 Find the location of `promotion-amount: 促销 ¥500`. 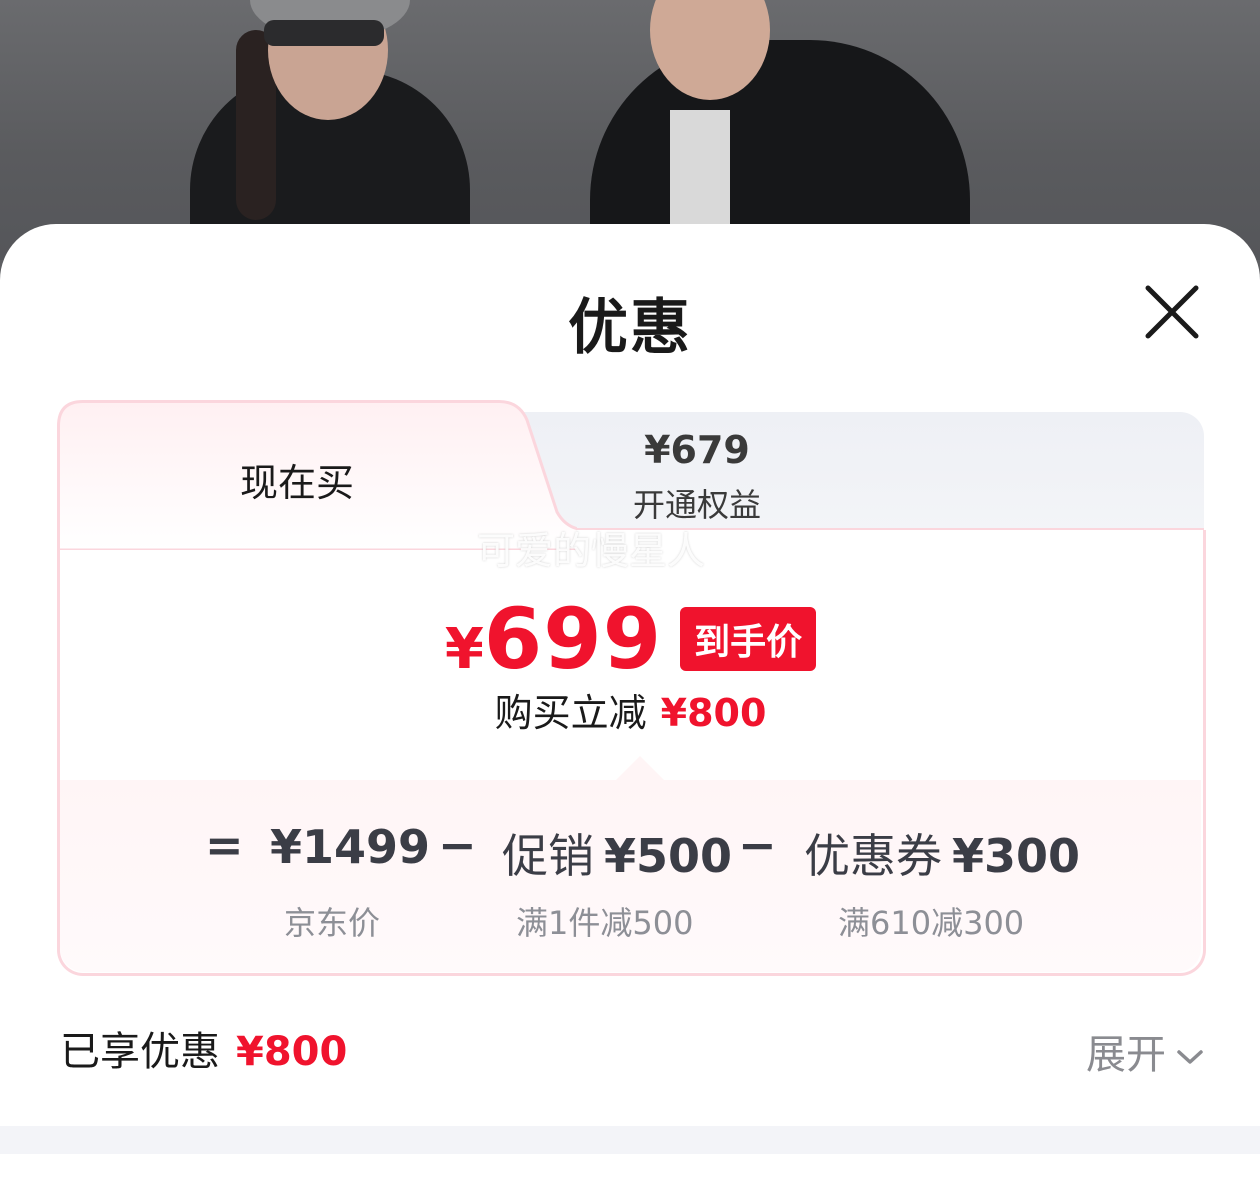

promotion-amount: 促销 ¥500 is located at coordinates (617, 853).